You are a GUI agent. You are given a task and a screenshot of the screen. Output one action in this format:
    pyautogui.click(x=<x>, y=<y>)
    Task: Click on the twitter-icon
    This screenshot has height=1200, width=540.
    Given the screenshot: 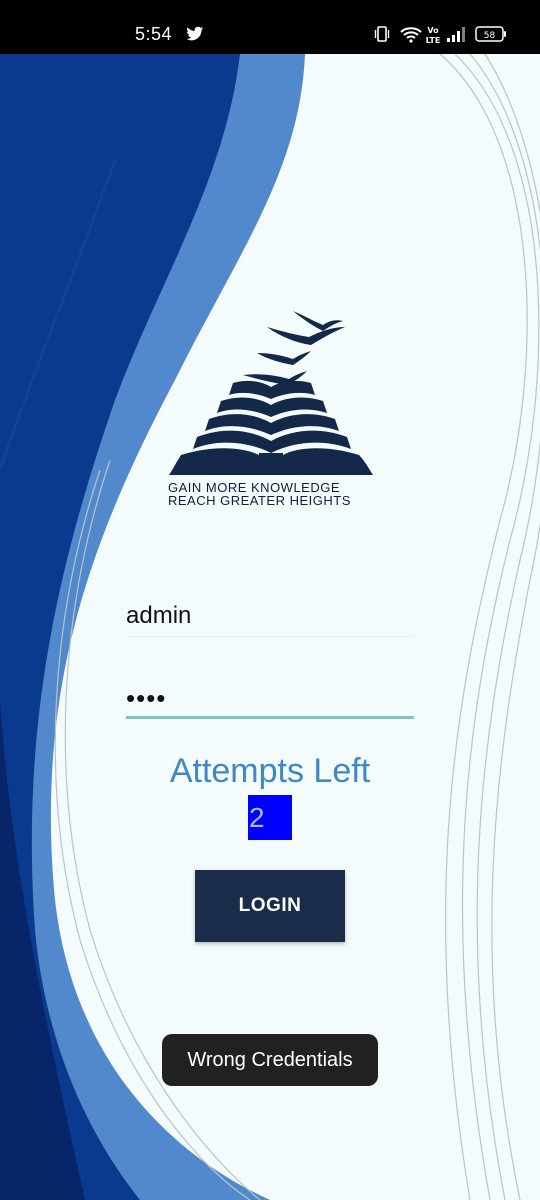 What is the action you would take?
    pyautogui.click(x=195, y=33)
    